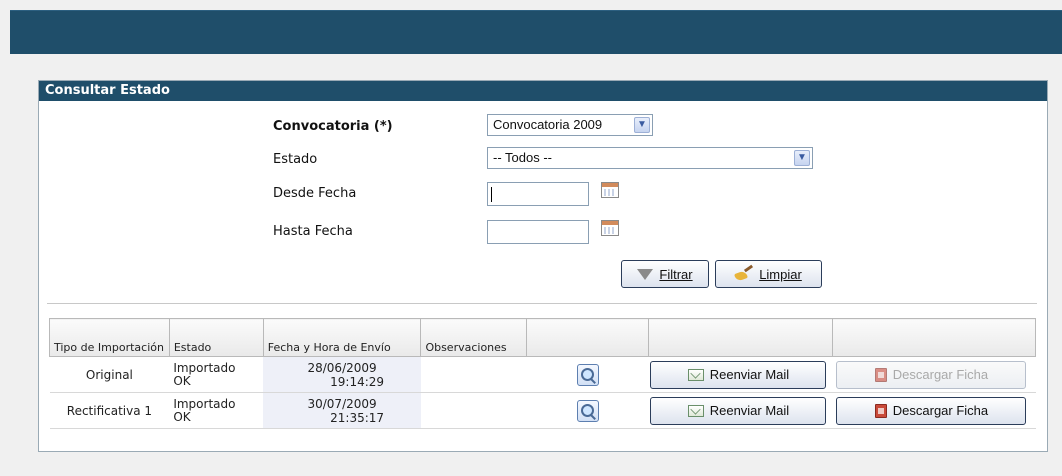  I want to click on convocatoria-select: Convocatoria 2009 ▼, so click(570, 125).